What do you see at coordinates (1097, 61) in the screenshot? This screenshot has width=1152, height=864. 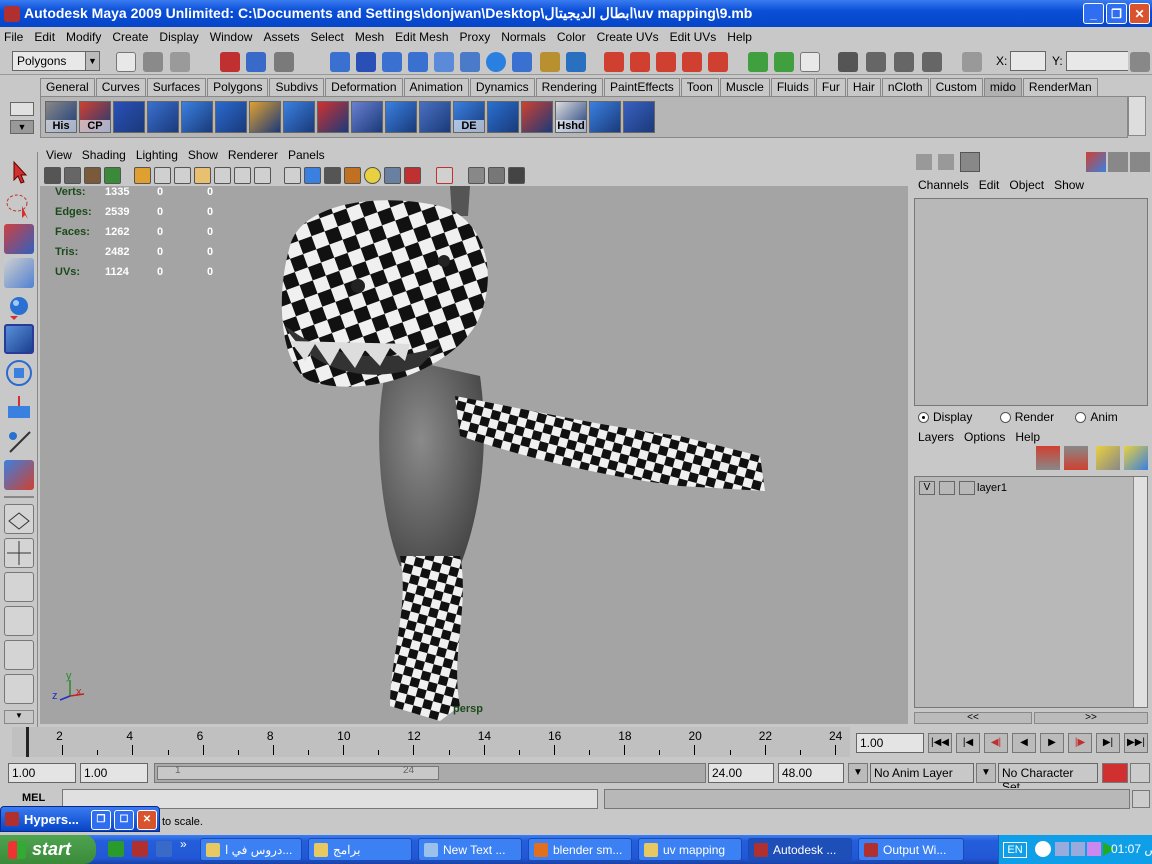 I see `y-input` at bounding box center [1097, 61].